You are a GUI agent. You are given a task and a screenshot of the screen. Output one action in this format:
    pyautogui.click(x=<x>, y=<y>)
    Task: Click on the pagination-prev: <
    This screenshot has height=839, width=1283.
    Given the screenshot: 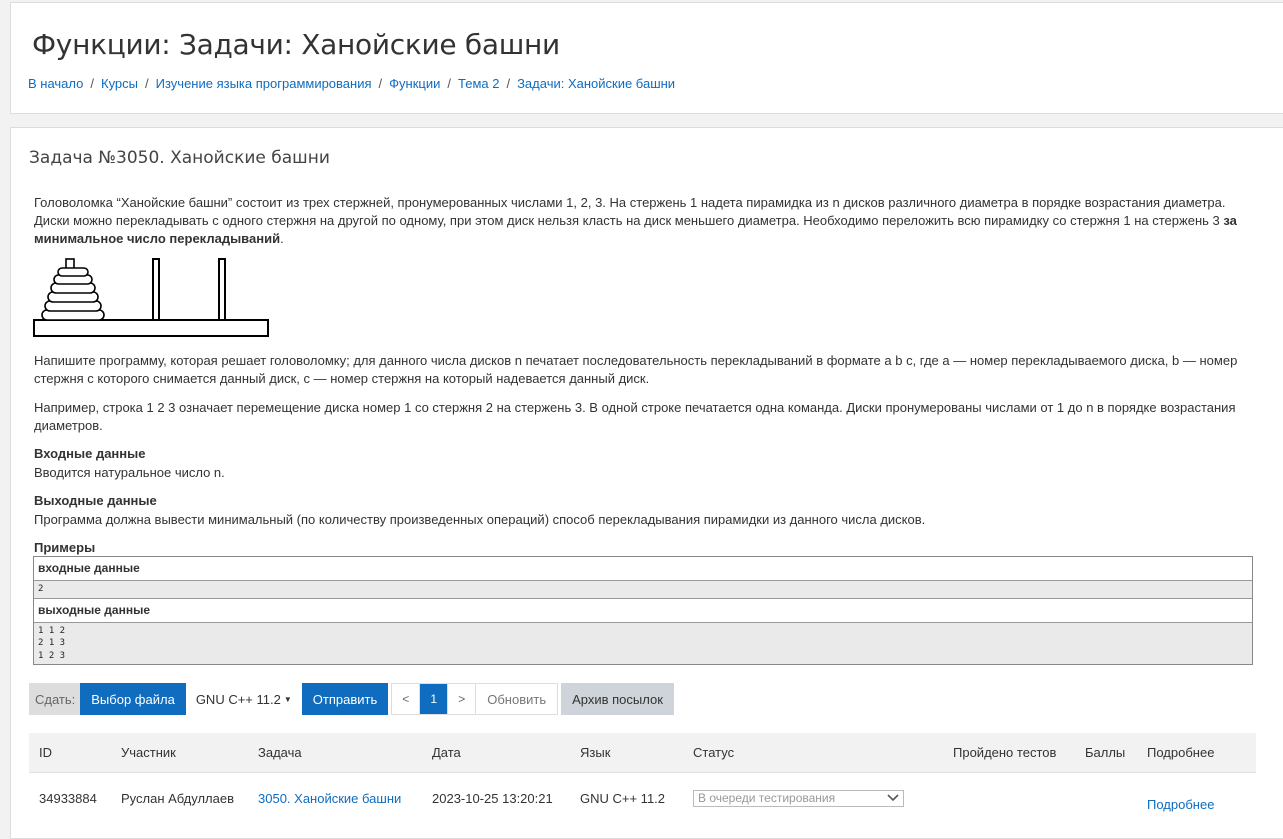 What is the action you would take?
    pyautogui.click(x=406, y=699)
    